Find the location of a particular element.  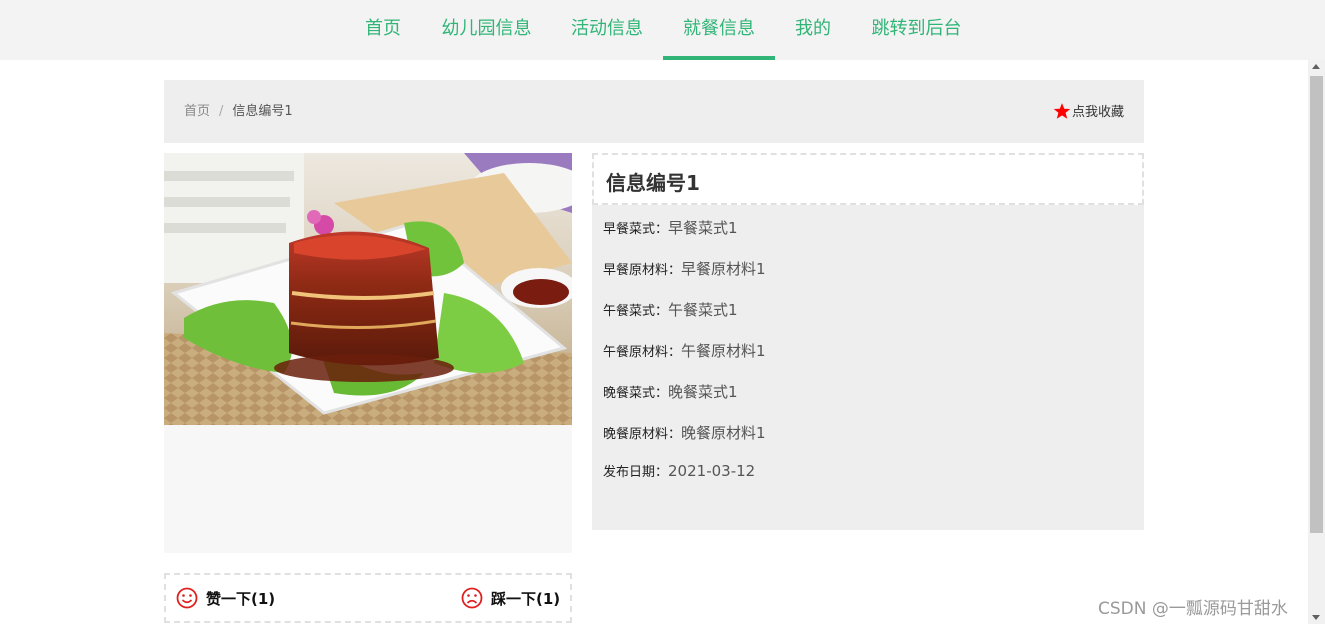

title-box: 信息编号1 is located at coordinates (868, 179).